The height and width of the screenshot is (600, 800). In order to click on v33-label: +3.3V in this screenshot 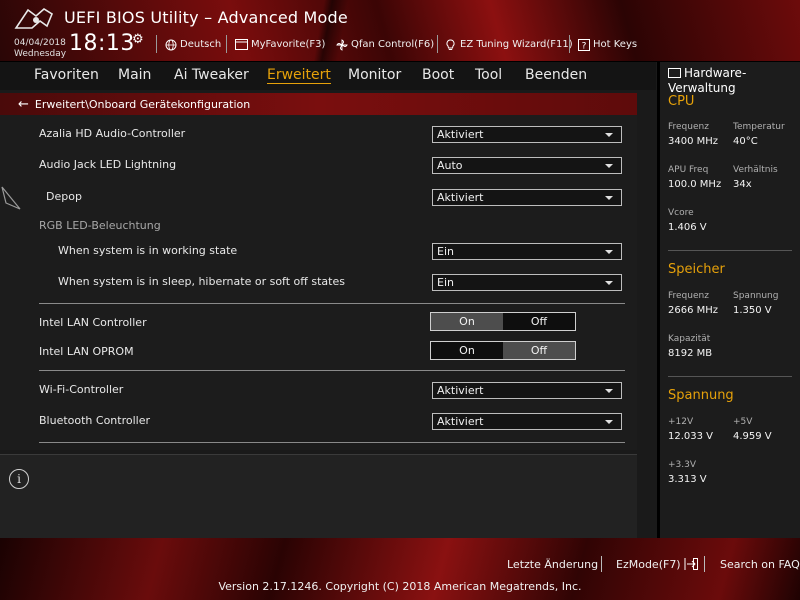, I will do `click(682, 465)`.